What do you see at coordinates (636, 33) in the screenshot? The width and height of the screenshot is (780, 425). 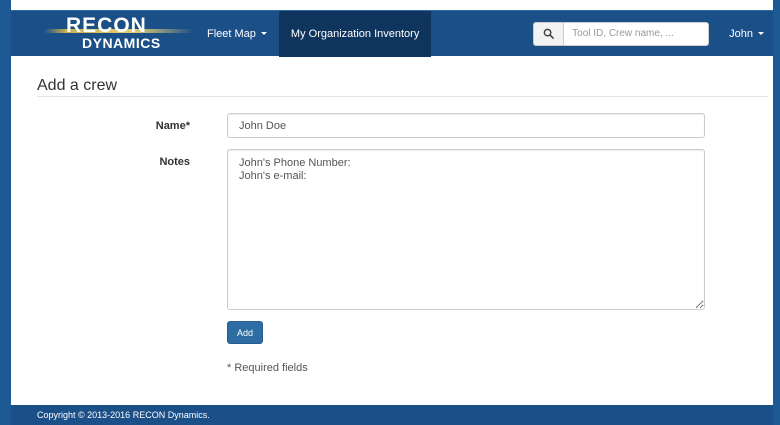 I see `search-input` at bounding box center [636, 33].